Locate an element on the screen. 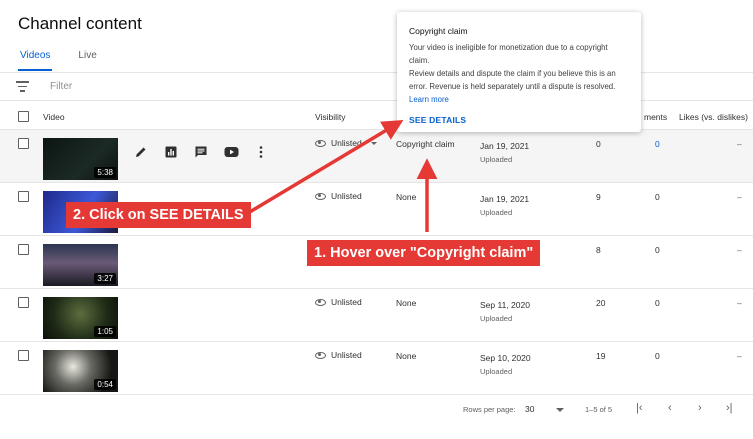  filter-input: Filter is located at coordinates (61, 86).